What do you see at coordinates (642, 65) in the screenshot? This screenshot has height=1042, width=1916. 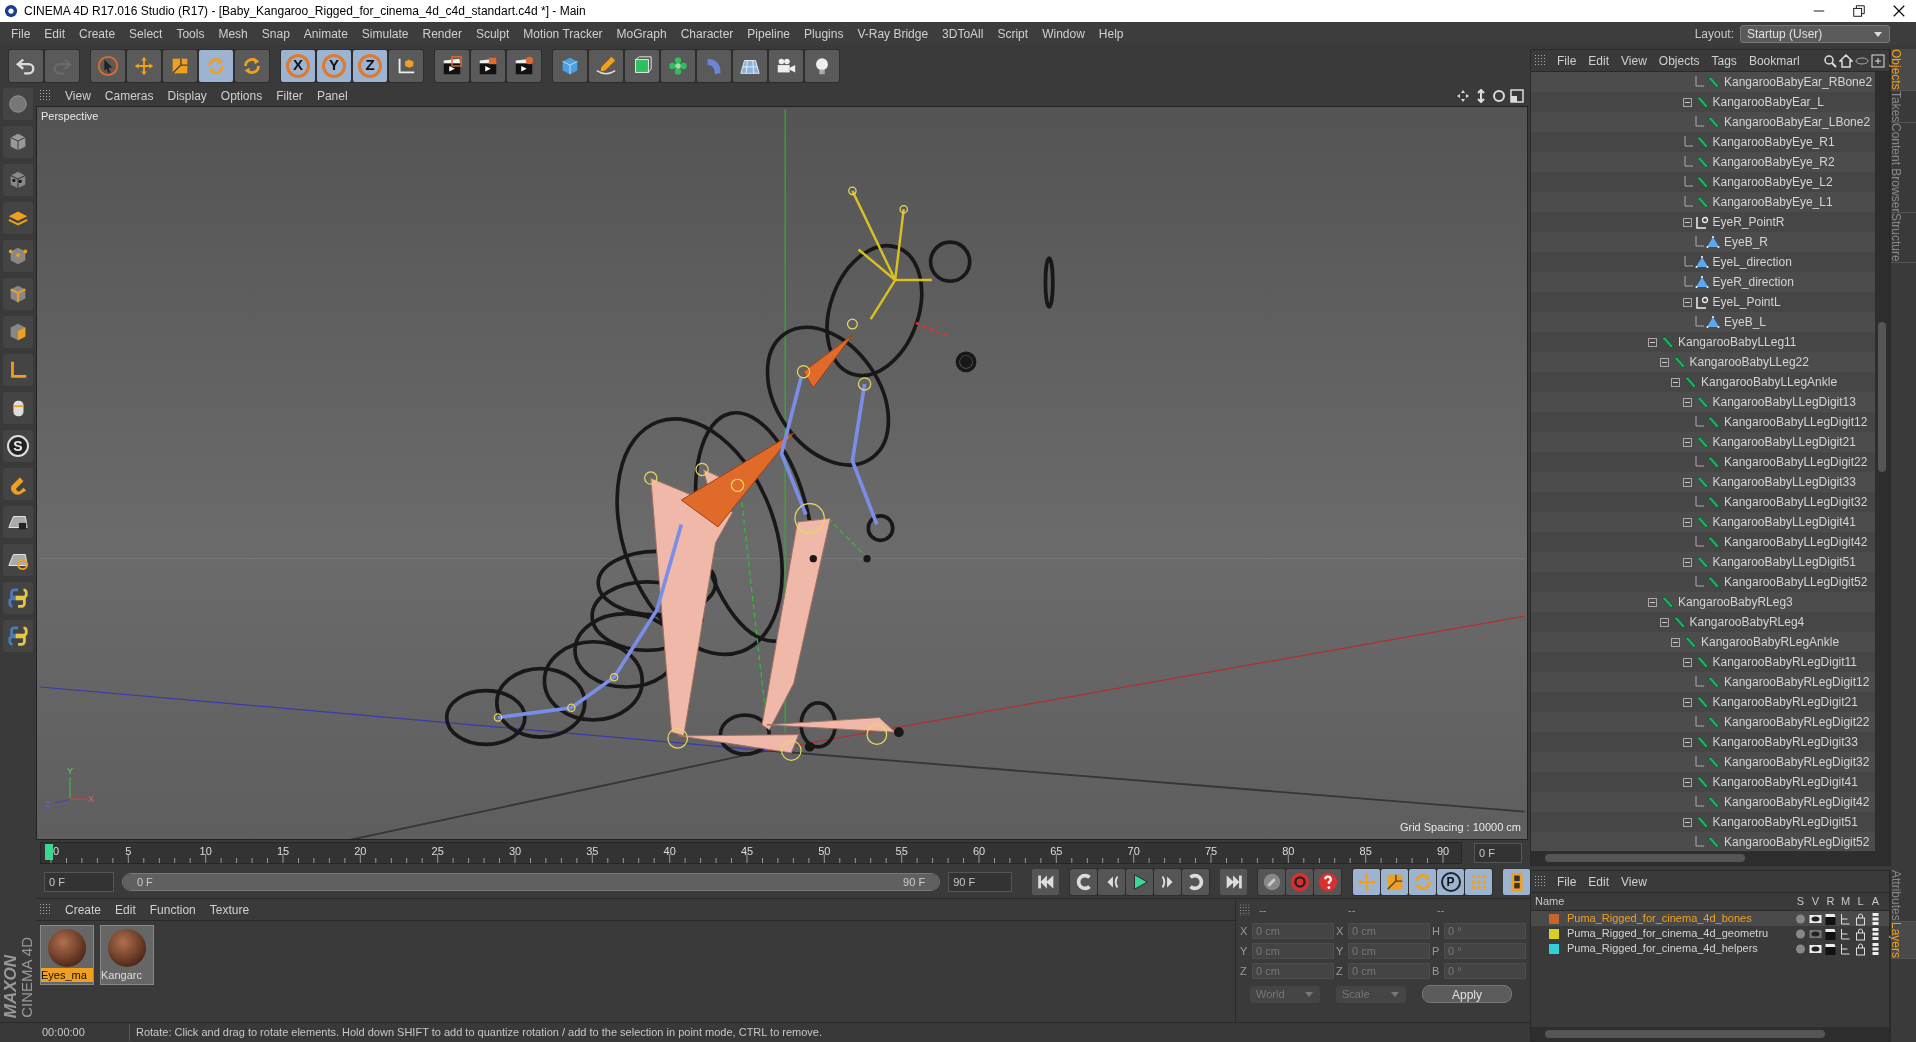 I see `subdivision-cube-button` at bounding box center [642, 65].